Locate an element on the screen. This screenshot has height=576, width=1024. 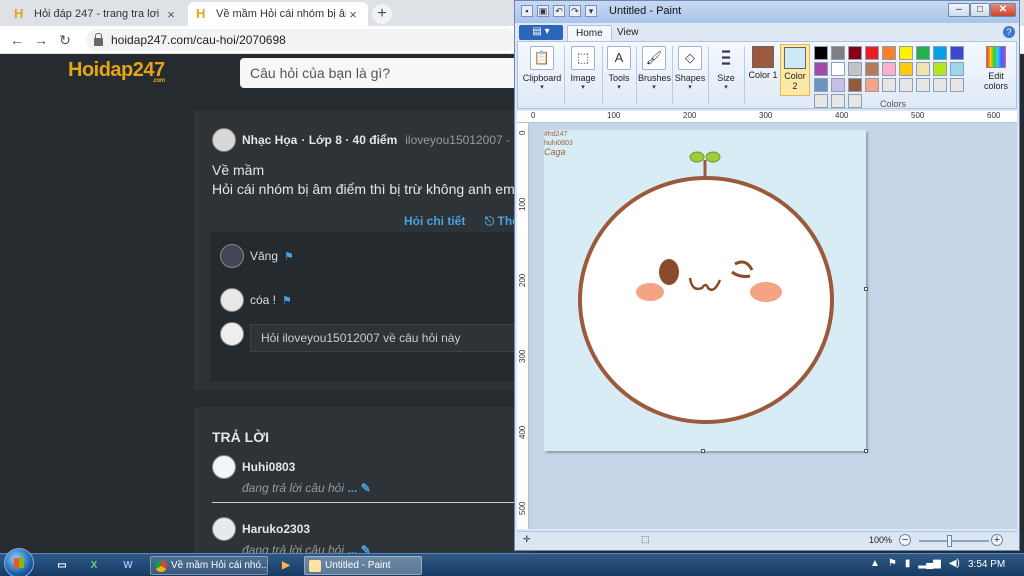
left-blush is located at coordinates (650, 292).